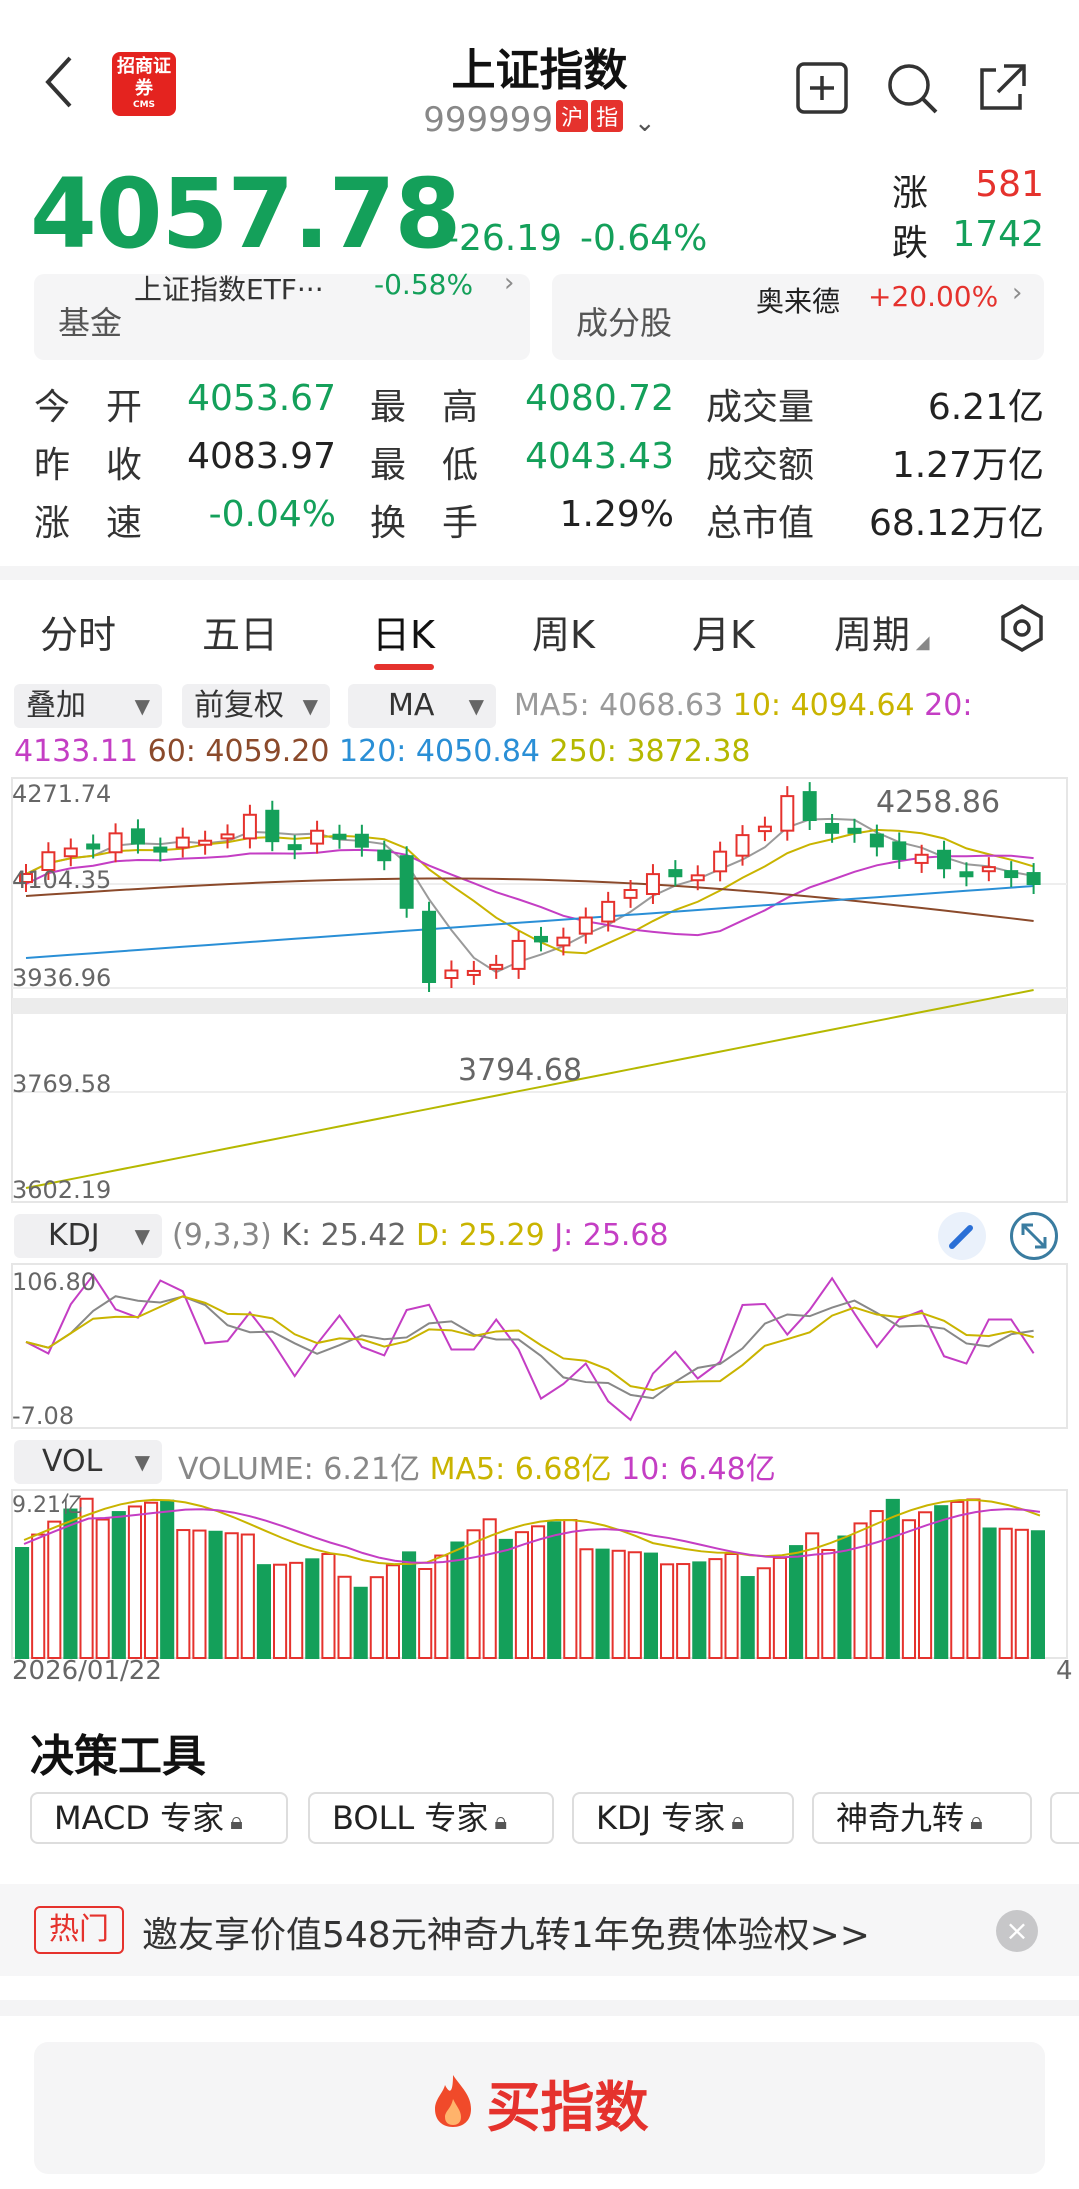 The width and height of the screenshot is (1079, 2189). What do you see at coordinates (159, 1818) in the screenshot?
I see `macd-expert-chip: MACD 专家 🔒︎` at bounding box center [159, 1818].